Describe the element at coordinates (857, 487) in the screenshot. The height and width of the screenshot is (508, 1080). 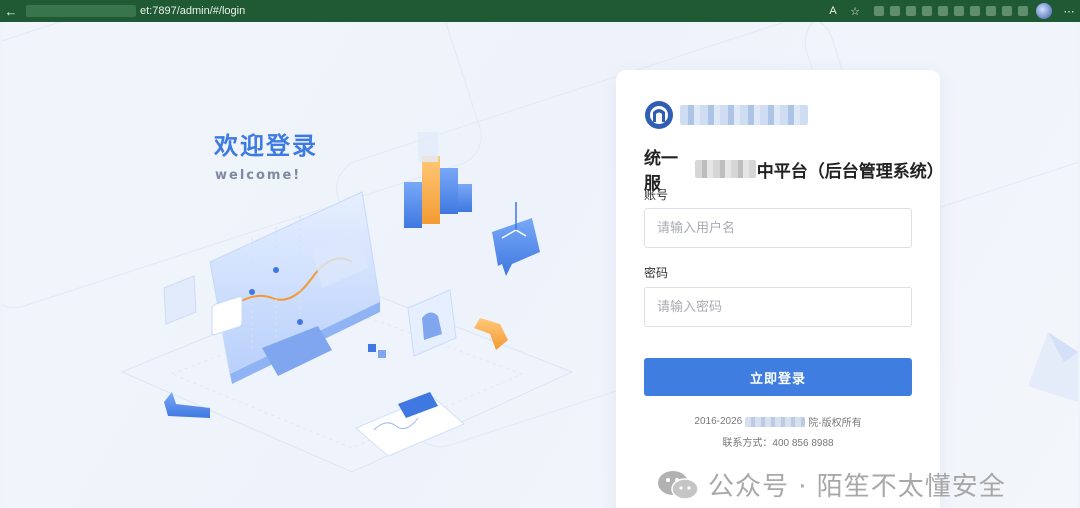
I see `watermark-text: 公众号 · 陌笙不太懂安全` at that location.